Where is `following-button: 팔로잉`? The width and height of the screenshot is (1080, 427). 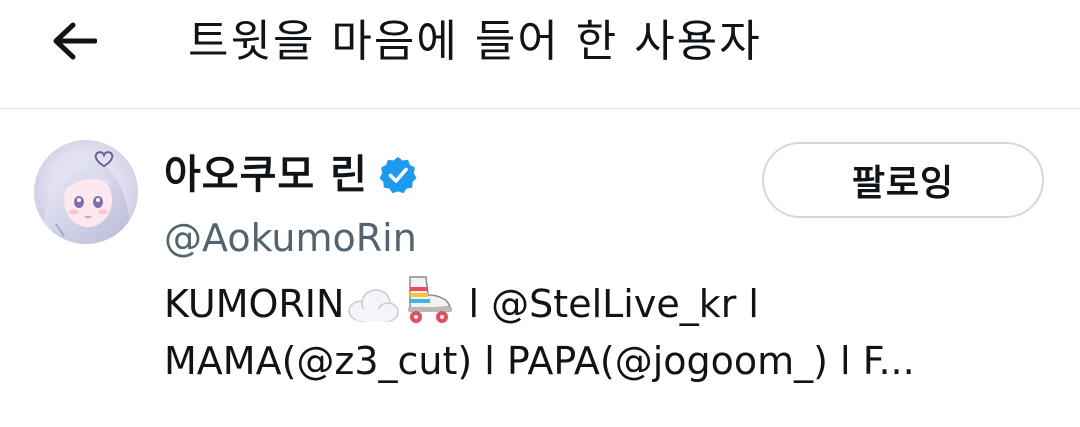
following-button: 팔로잉 is located at coordinates (903, 180).